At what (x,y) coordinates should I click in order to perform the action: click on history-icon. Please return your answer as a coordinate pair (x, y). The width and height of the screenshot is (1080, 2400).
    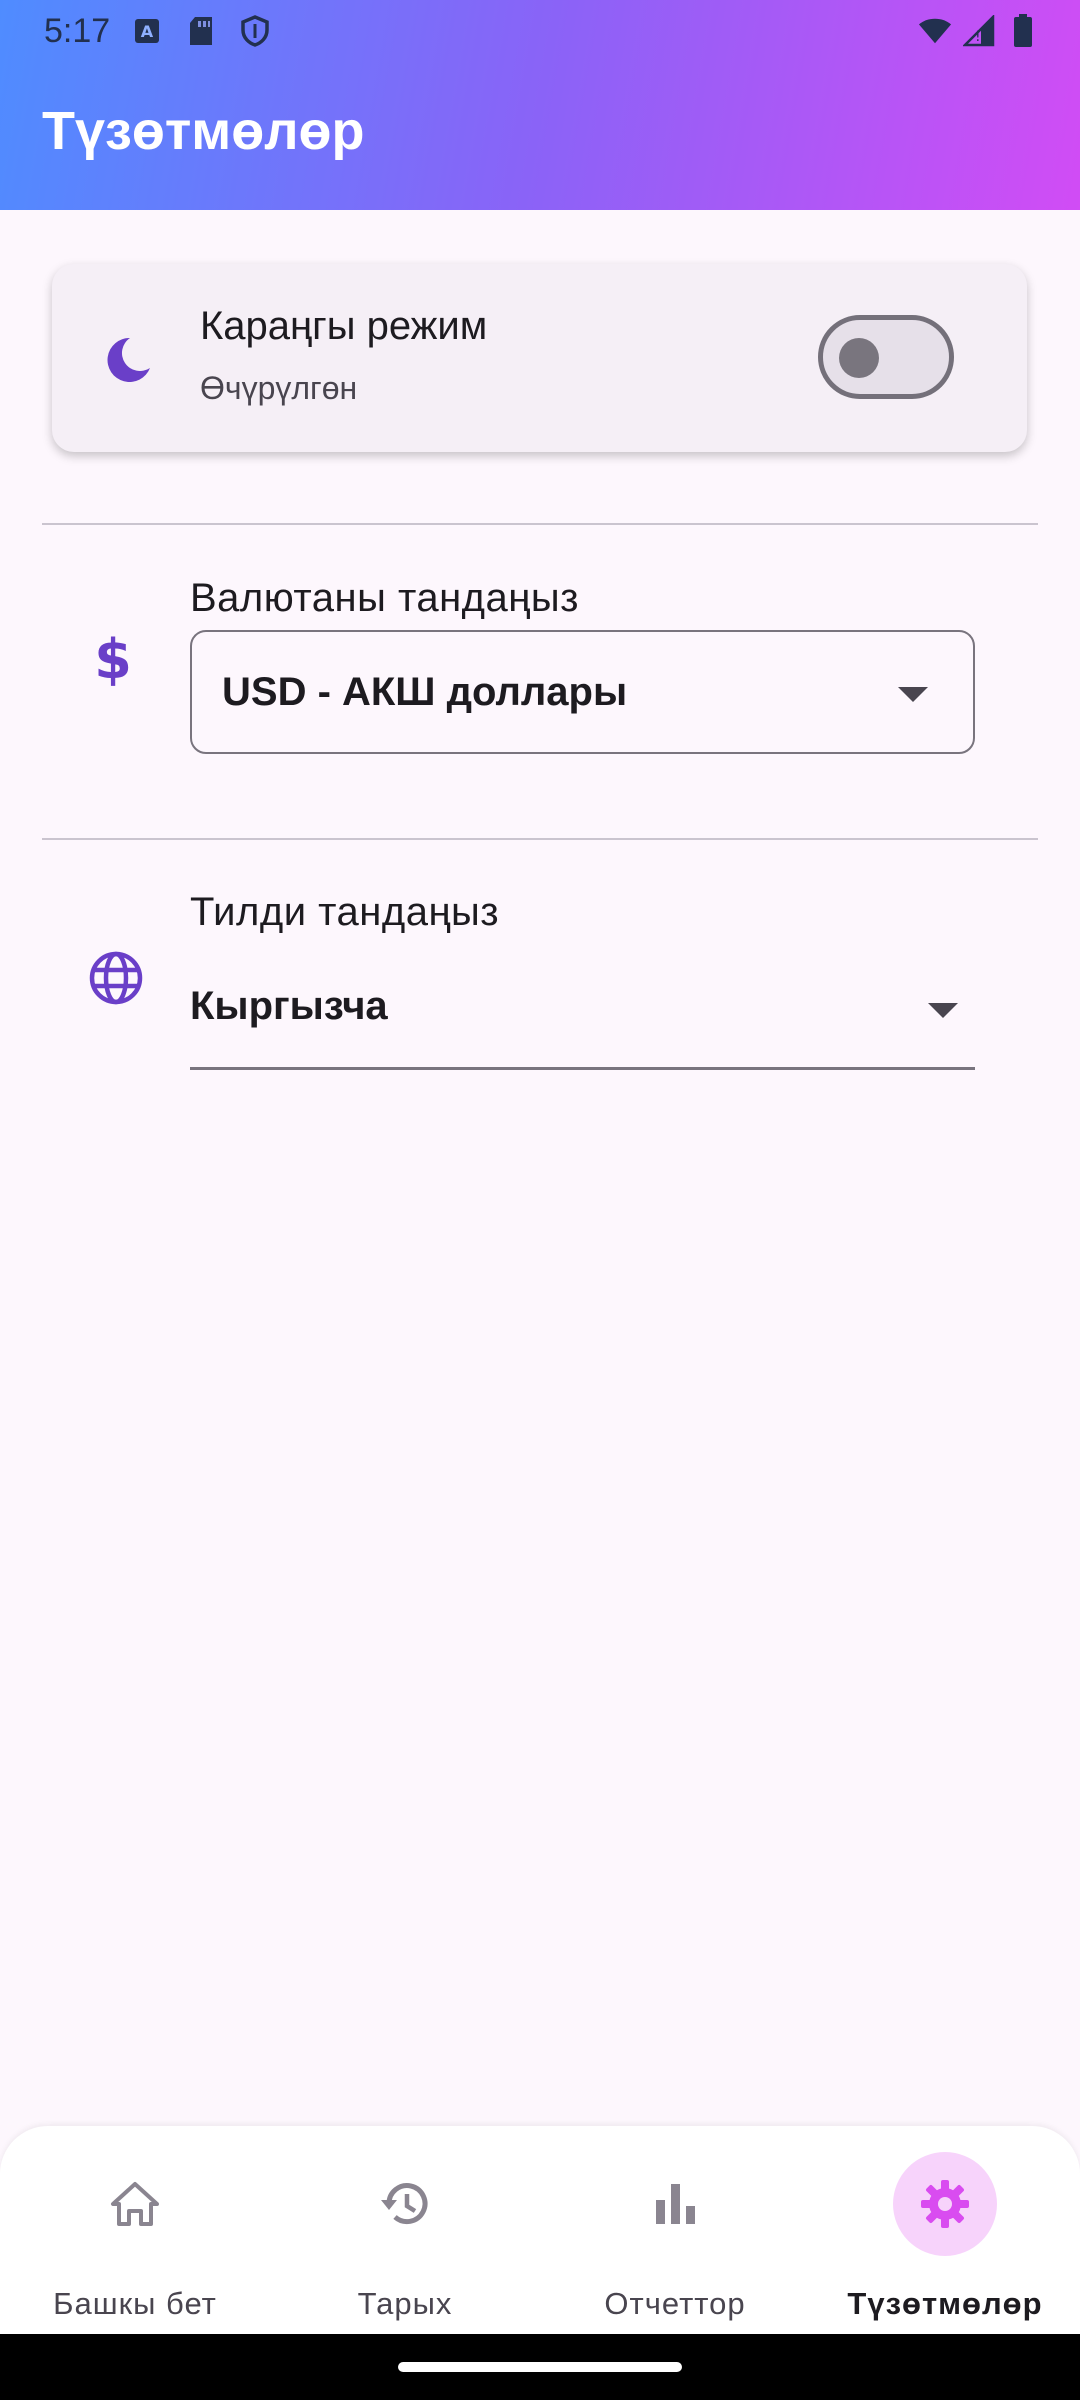
    Looking at the image, I should click on (404, 2204).